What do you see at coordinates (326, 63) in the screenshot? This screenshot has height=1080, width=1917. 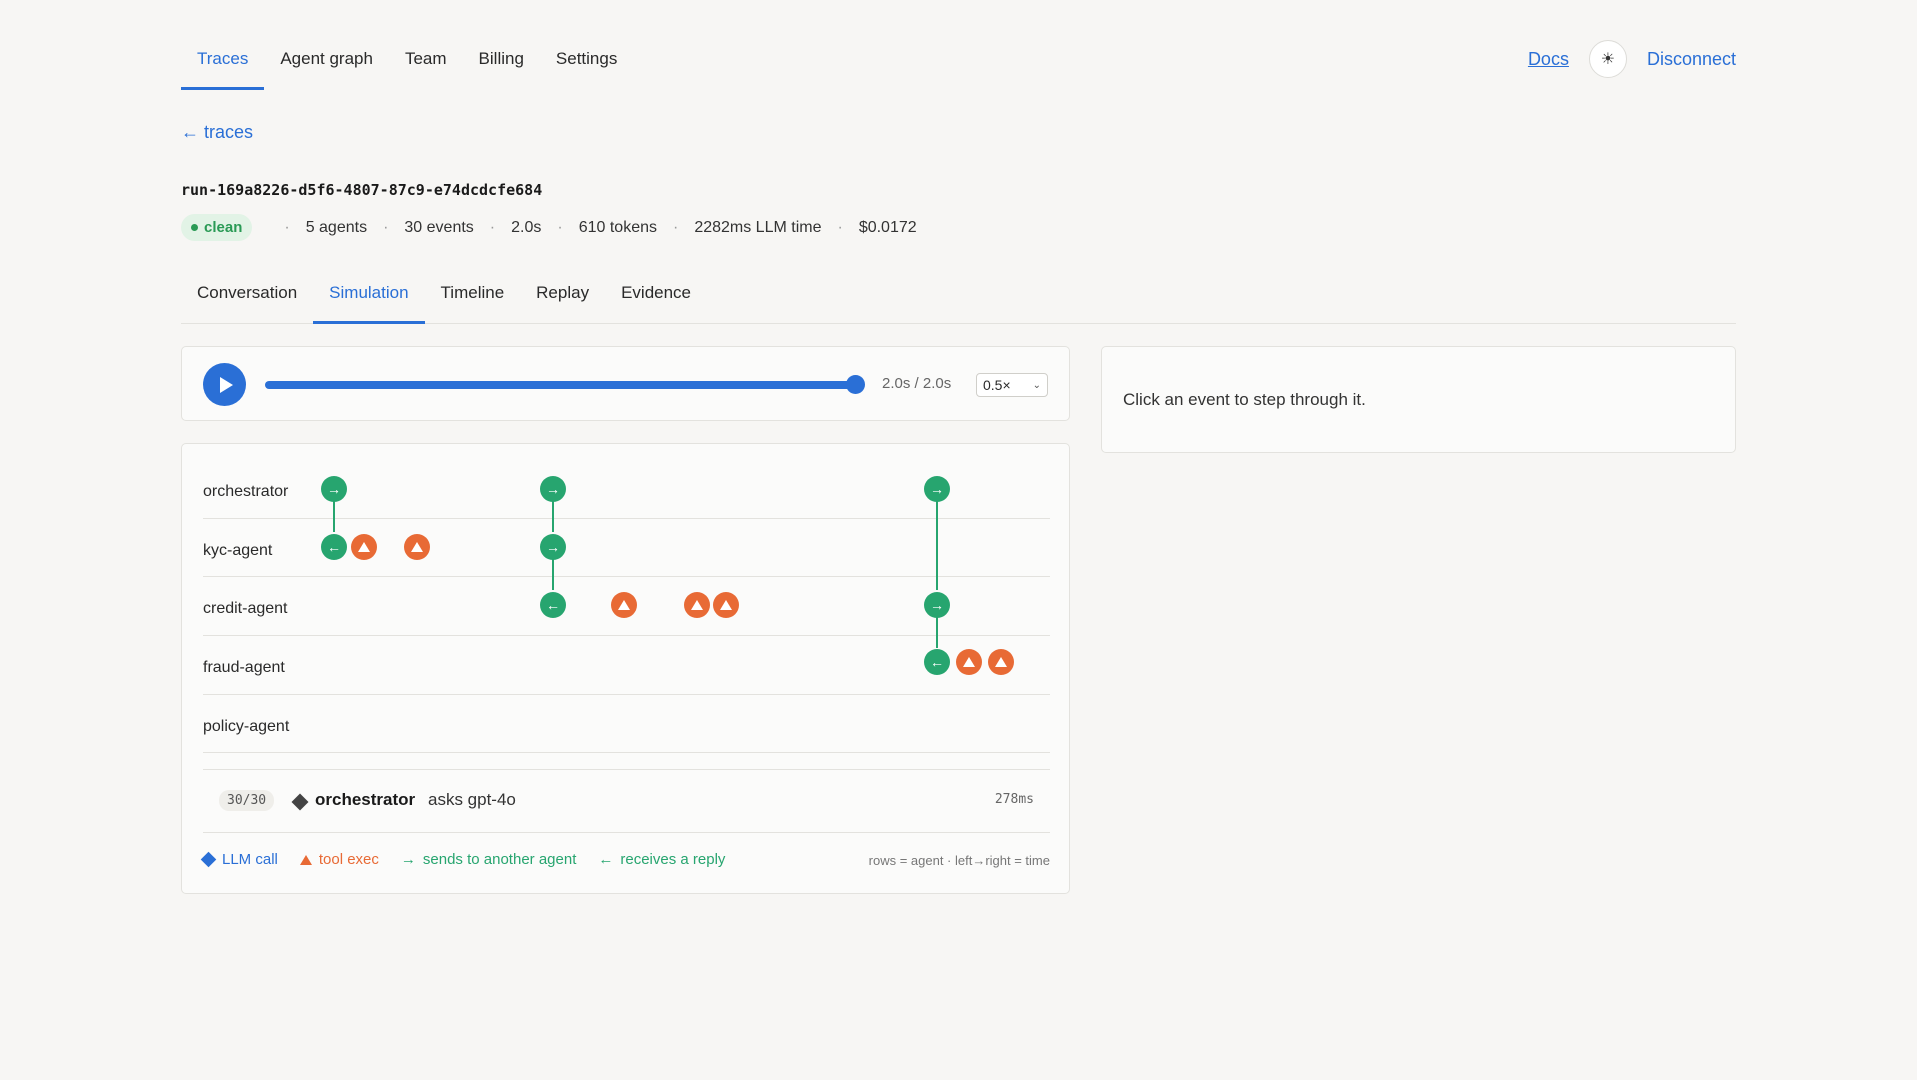 I see `nav-tab-agent-graph: Agent graph` at bounding box center [326, 63].